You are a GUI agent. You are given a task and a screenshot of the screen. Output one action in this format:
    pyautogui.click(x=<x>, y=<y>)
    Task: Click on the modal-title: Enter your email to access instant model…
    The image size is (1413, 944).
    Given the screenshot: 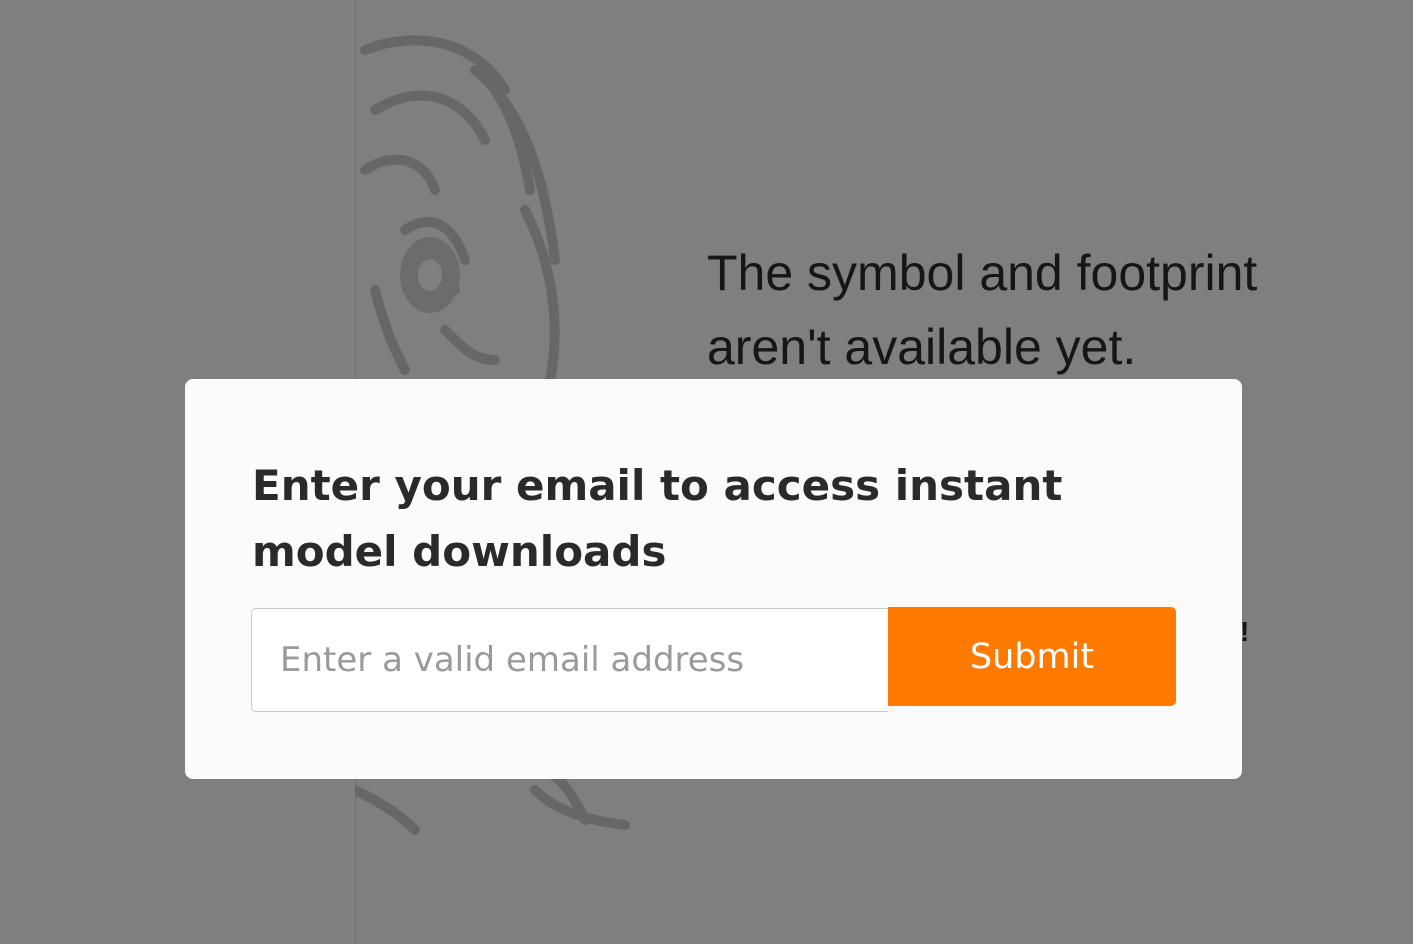 What is the action you would take?
    pyautogui.click(x=657, y=518)
    